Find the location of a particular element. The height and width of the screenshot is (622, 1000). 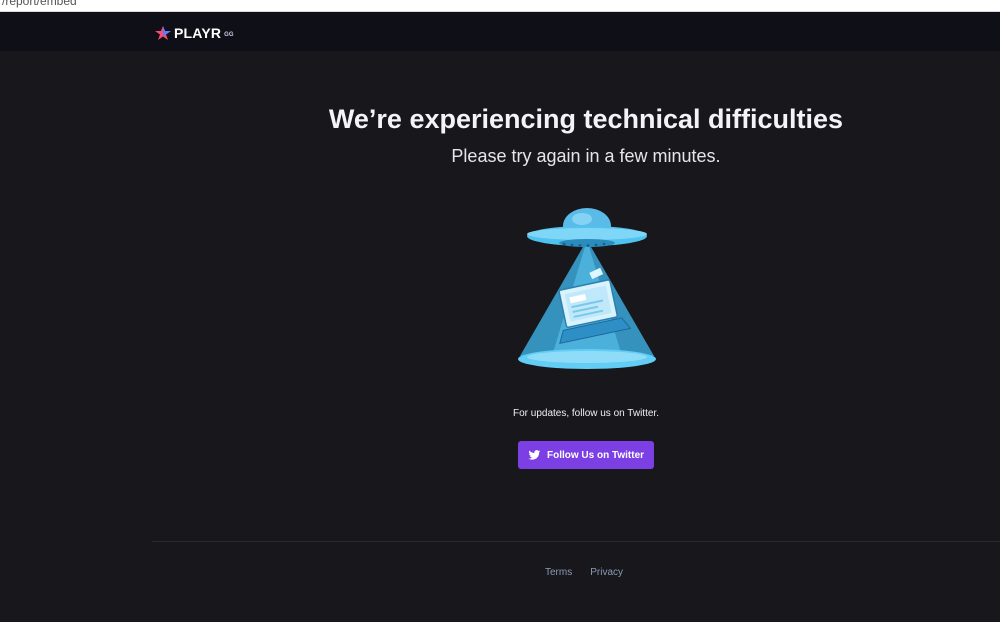

privacy-link: Privacy is located at coordinates (606, 572).